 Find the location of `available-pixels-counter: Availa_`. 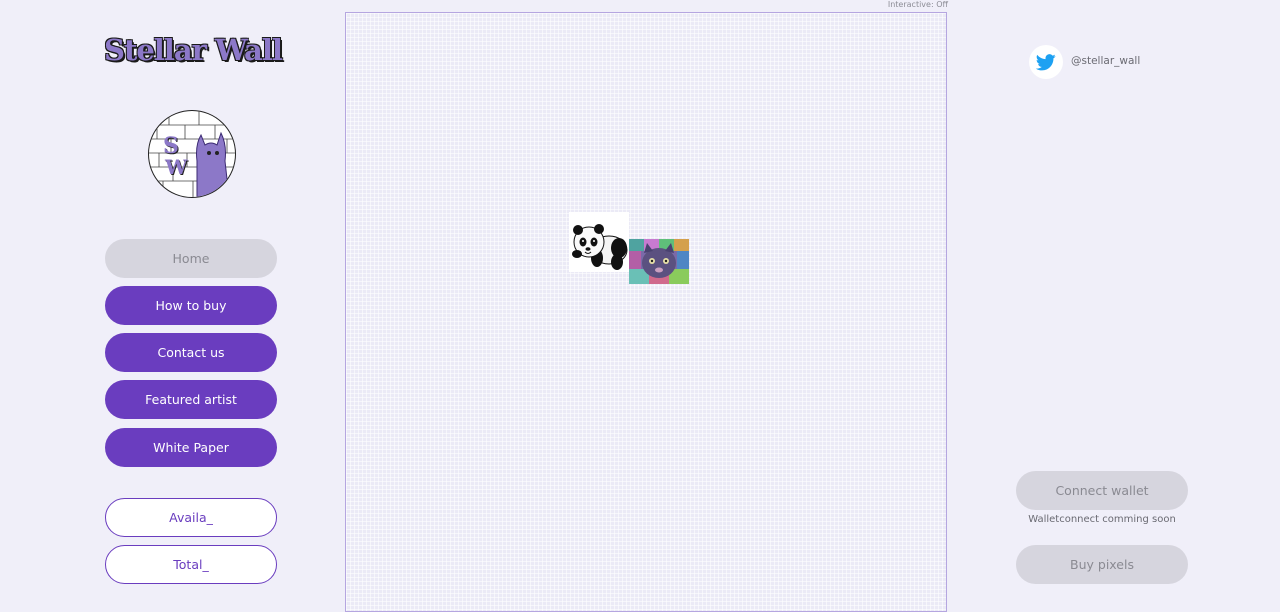

available-pixels-counter: Availa_ is located at coordinates (191, 517).